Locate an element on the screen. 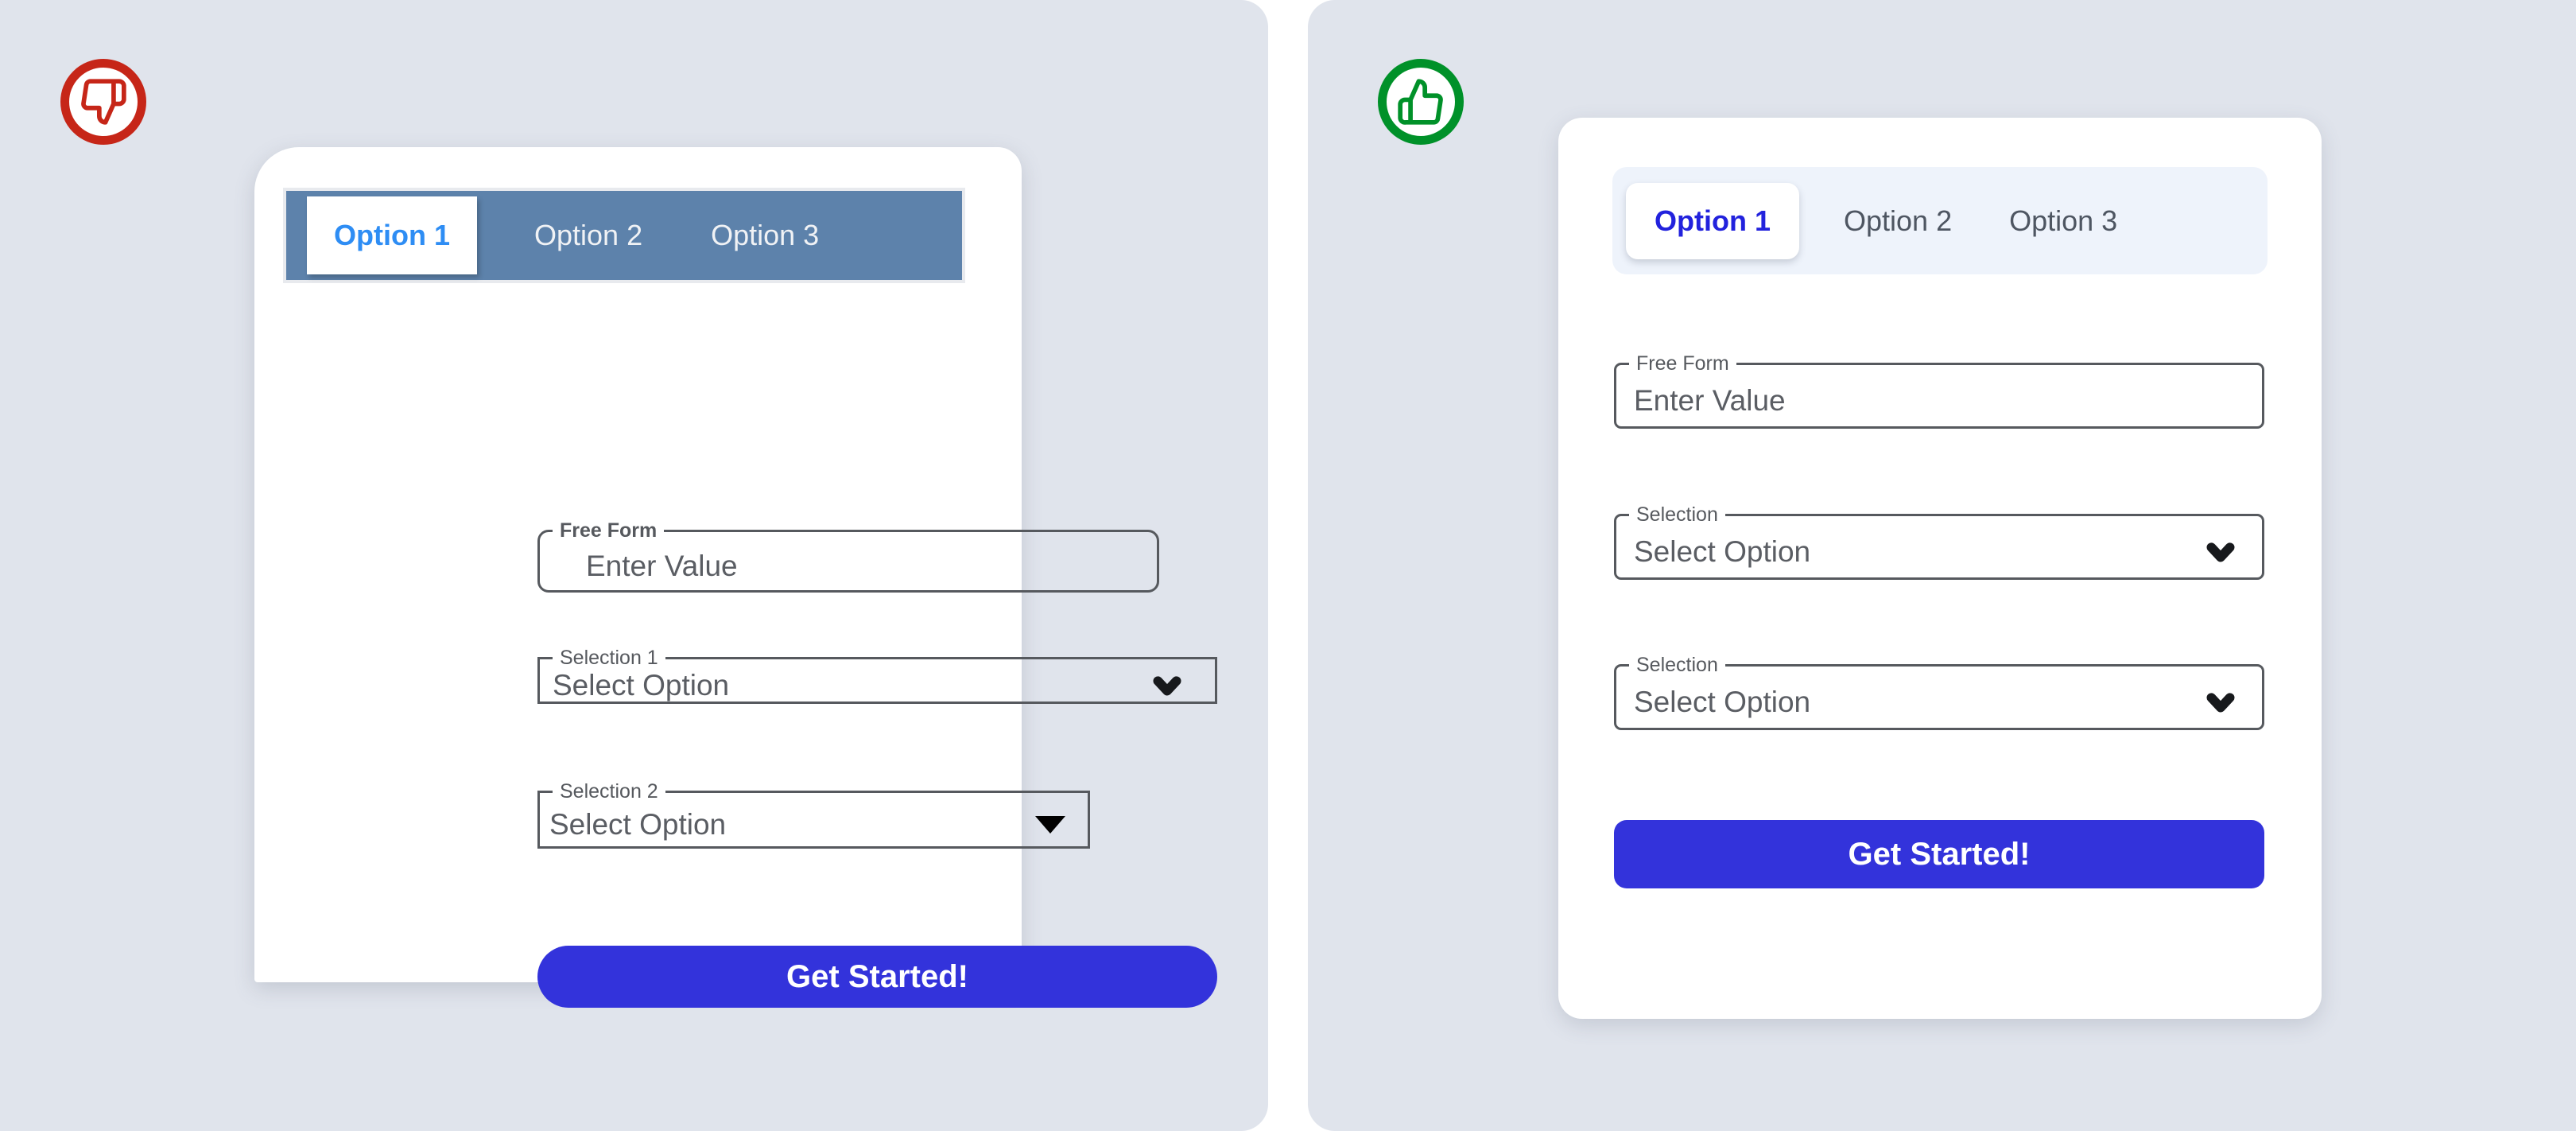  thumbs-up-icon is located at coordinates (1420, 102).